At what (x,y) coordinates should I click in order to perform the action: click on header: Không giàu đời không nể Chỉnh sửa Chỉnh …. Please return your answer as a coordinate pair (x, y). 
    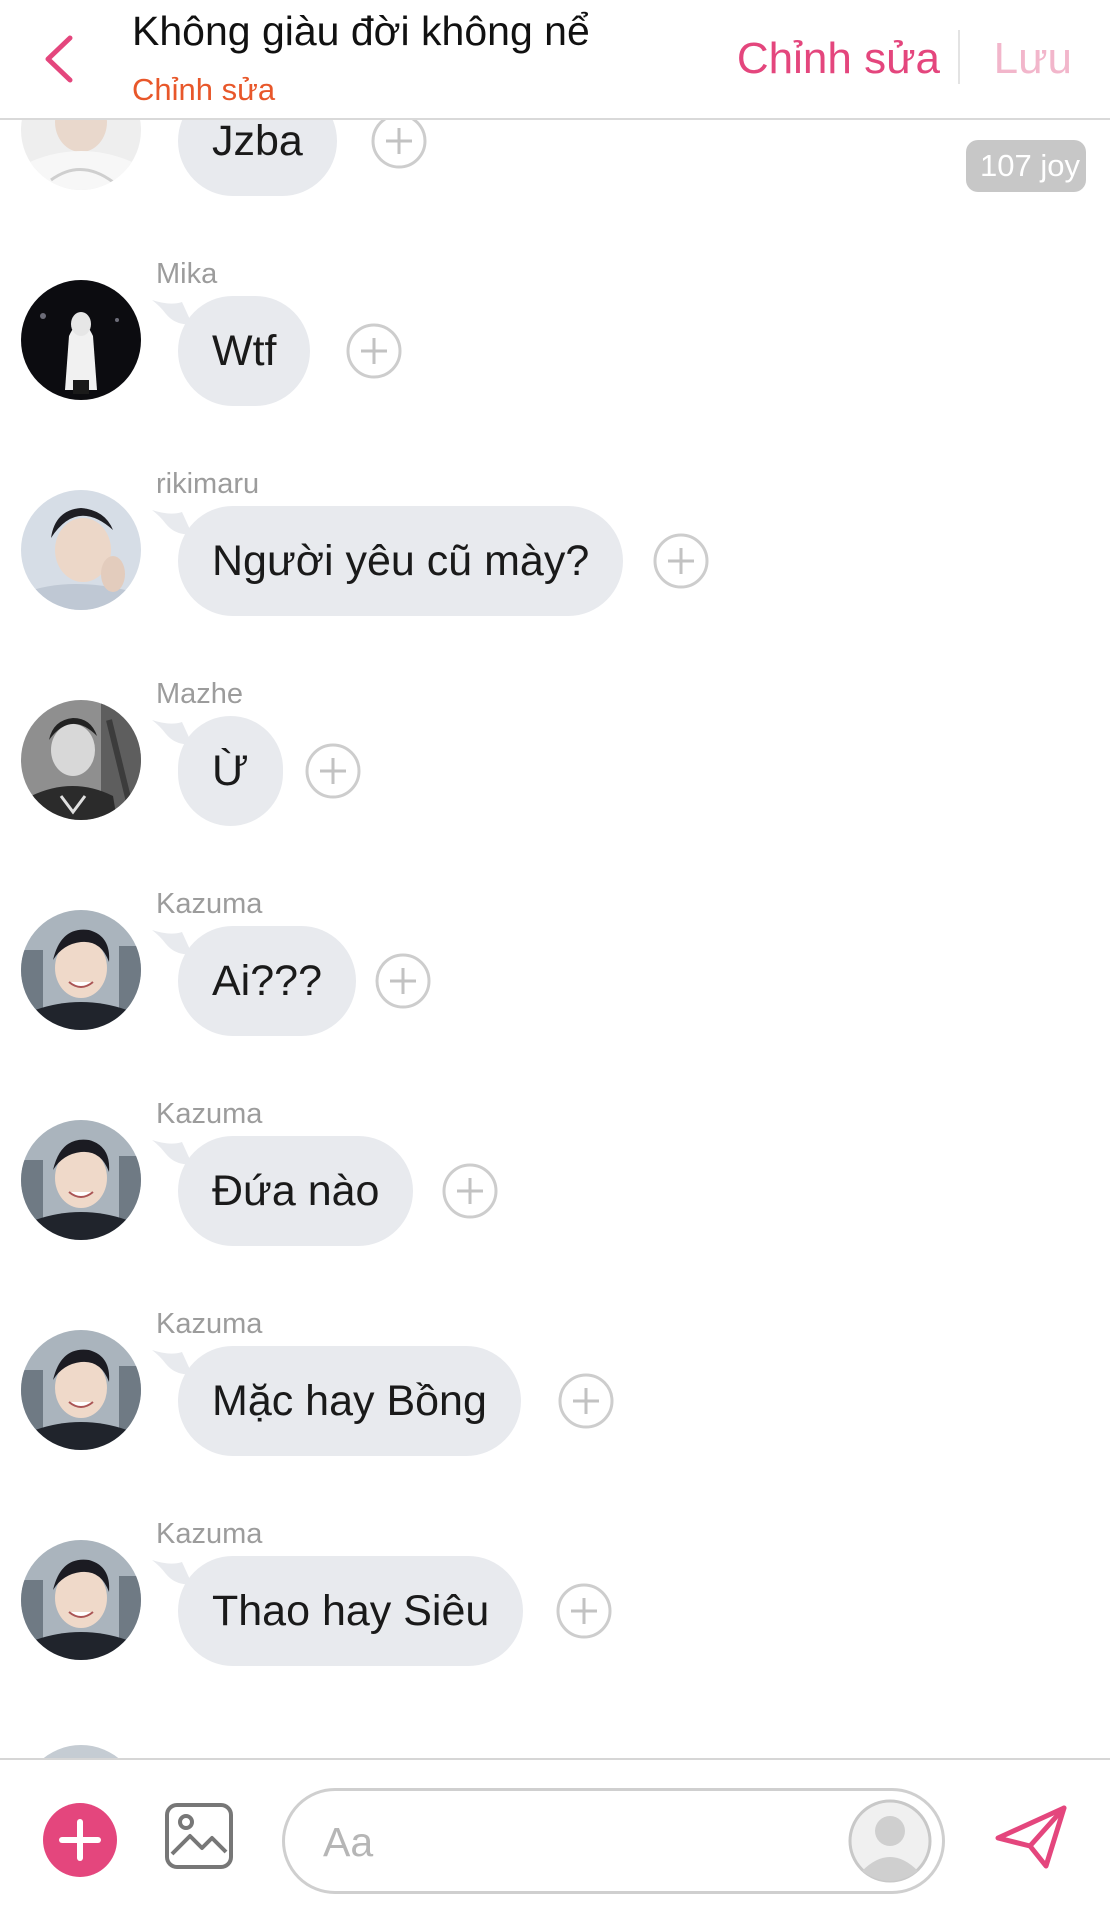
    Looking at the image, I should click on (555, 60).